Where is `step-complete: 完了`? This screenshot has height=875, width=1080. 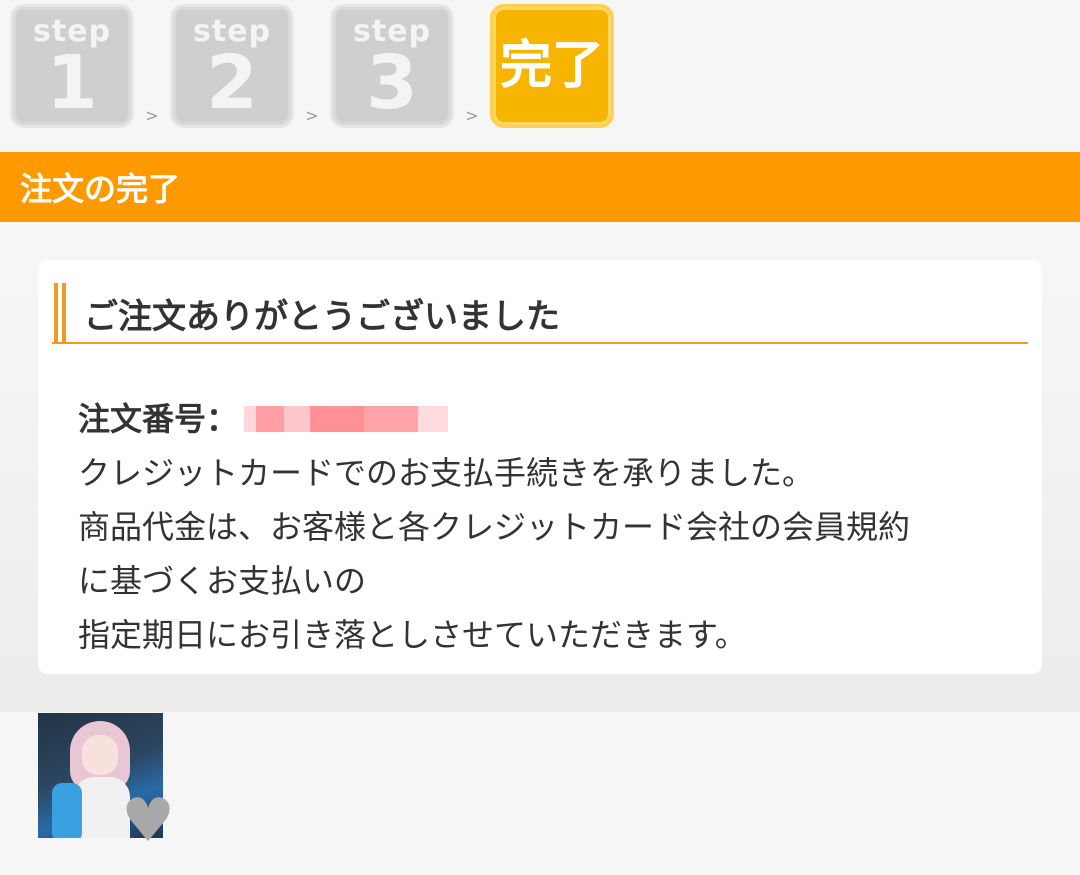 step-complete: 完了 is located at coordinates (552, 66).